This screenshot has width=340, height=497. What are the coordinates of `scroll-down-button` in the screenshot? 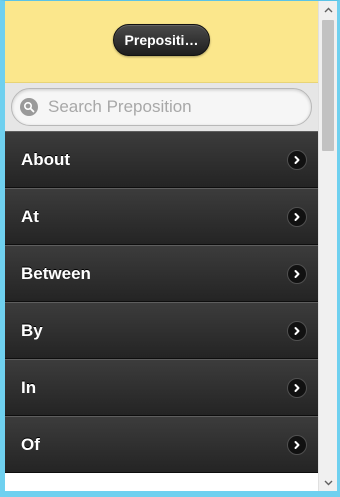 It's located at (328, 482).